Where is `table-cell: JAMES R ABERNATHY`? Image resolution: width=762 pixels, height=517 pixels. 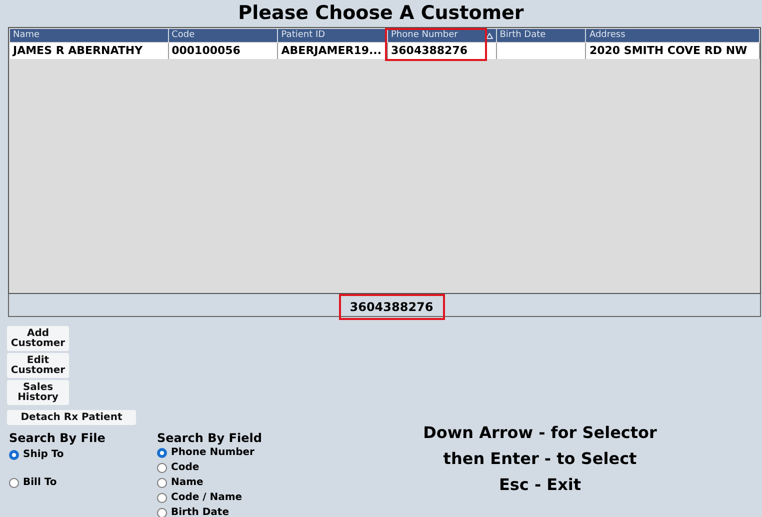 table-cell: JAMES R ABERNATHY is located at coordinates (89, 51).